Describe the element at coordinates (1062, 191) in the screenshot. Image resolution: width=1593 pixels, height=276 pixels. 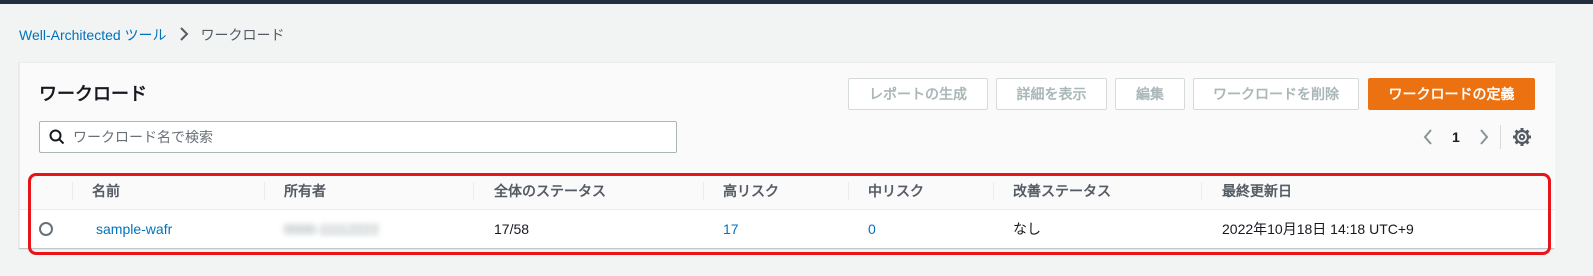
I see `column-header-improvement-status: 改善ステータス` at that location.